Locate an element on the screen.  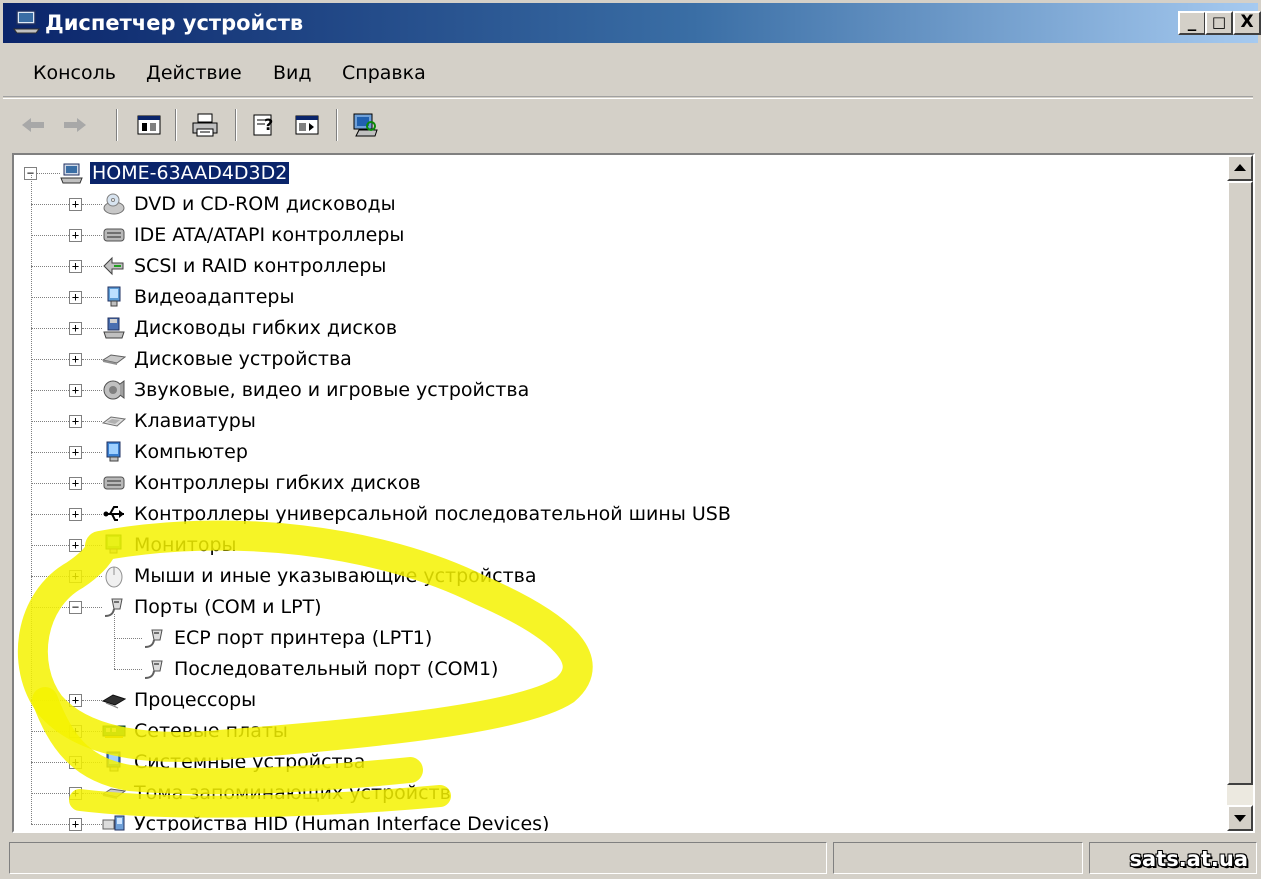
monitor-icon is located at coordinates (114, 545).